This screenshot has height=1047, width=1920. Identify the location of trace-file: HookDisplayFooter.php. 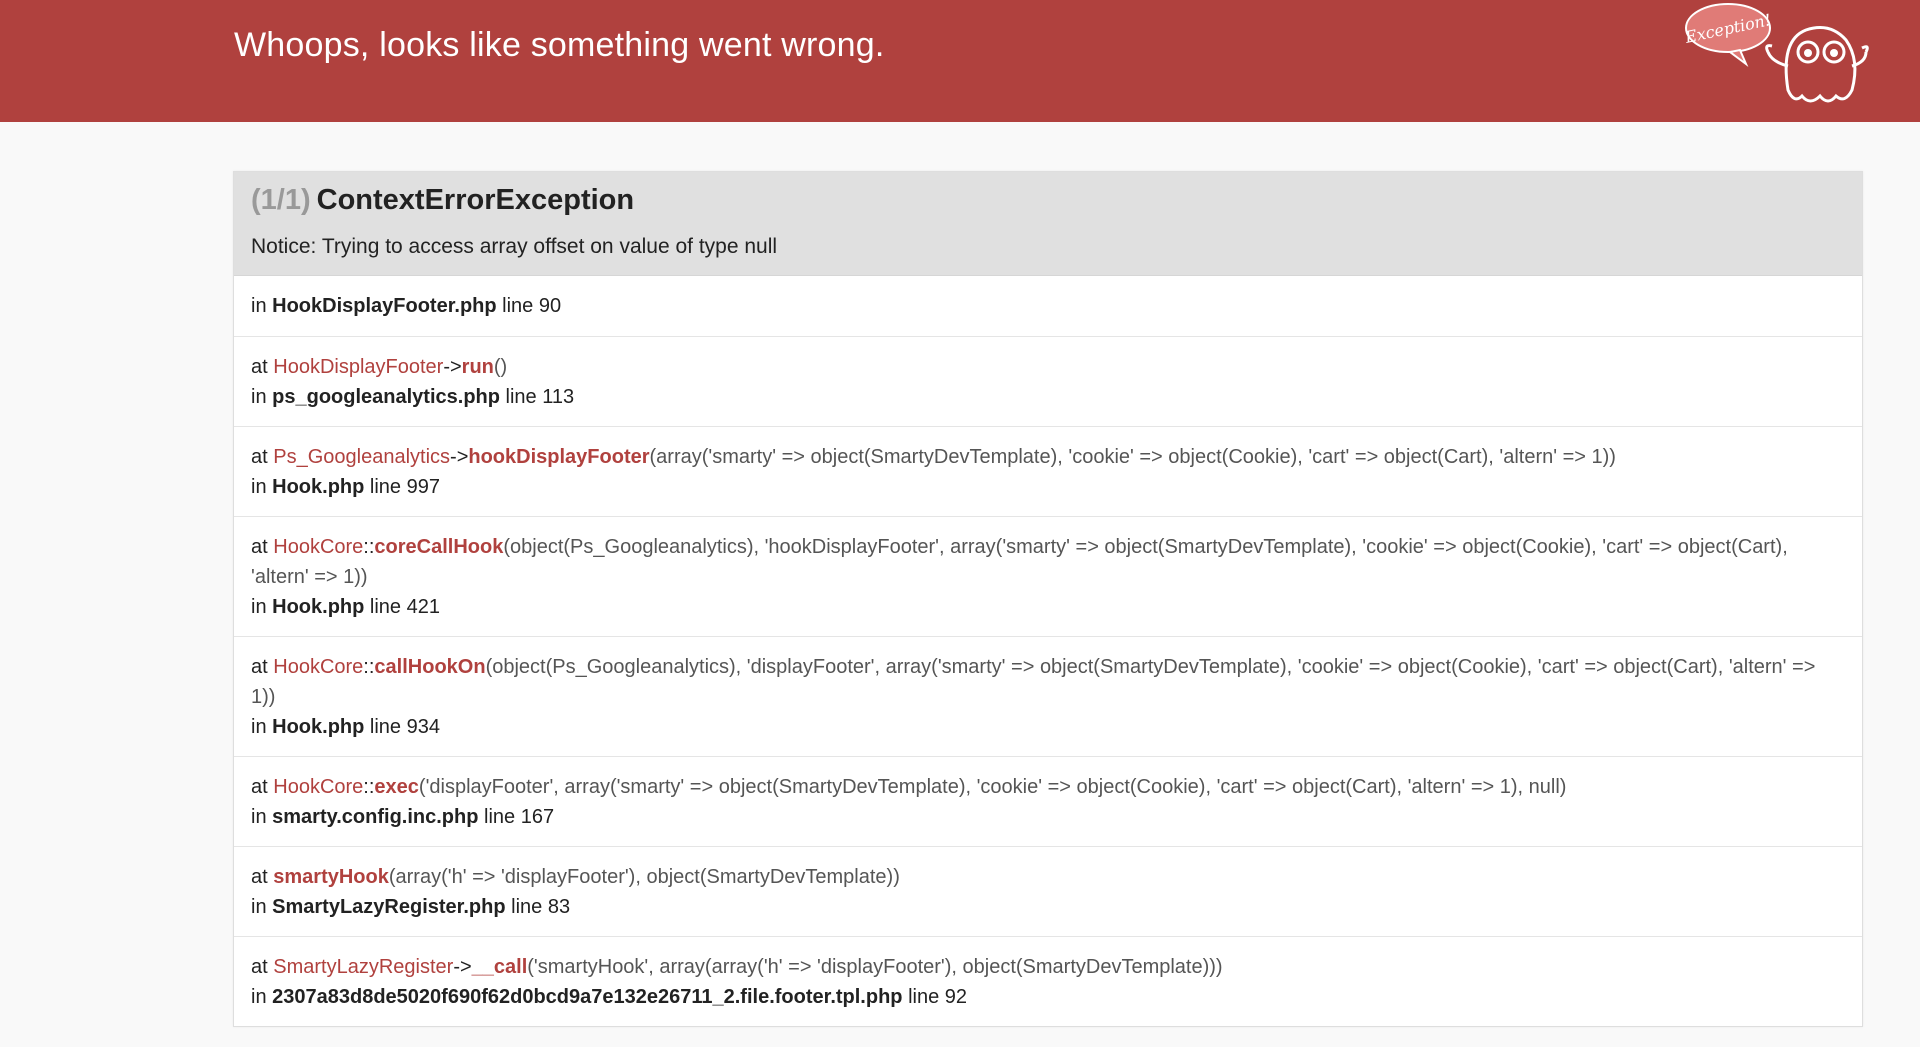
(384, 306).